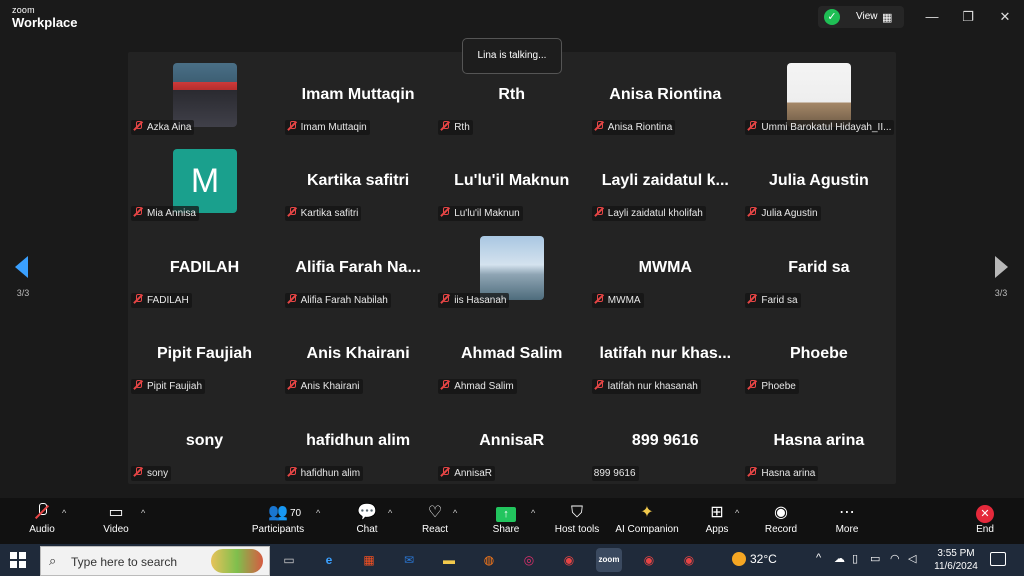  Describe the element at coordinates (818, 558) in the screenshot. I see `tray-chevron-icon: ^` at that location.